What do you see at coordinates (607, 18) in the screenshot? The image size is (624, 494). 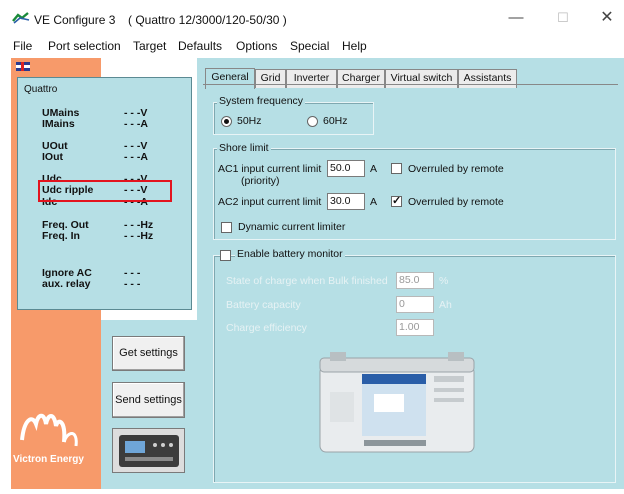 I see `close-button: ✕` at bounding box center [607, 18].